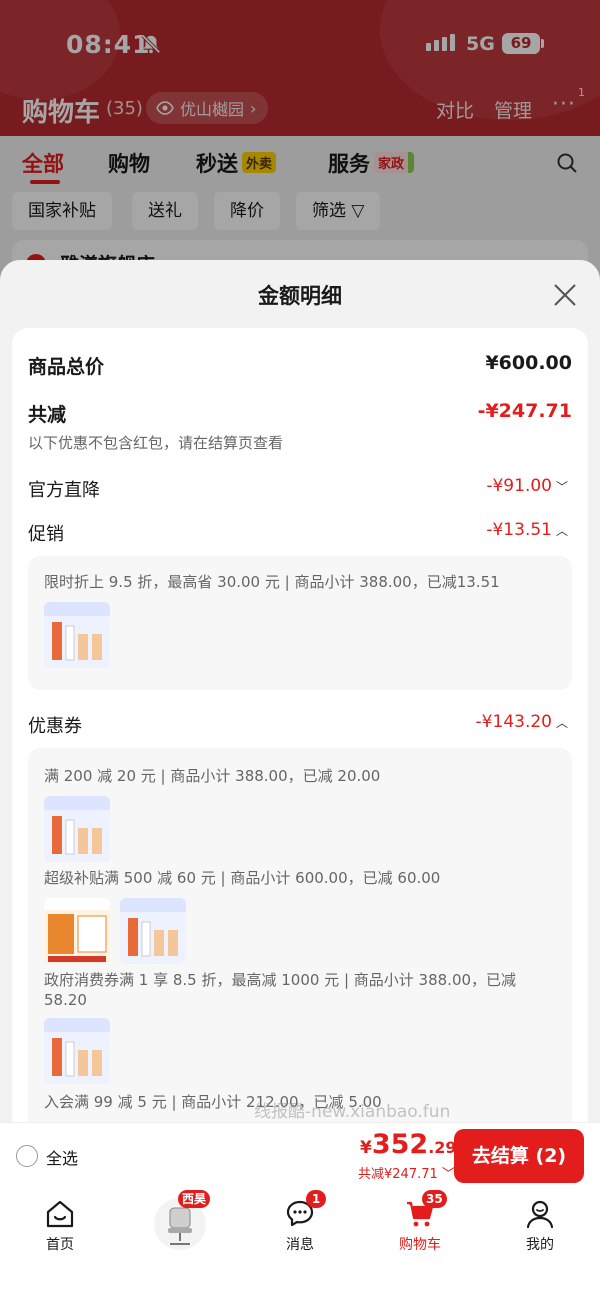  What do you see at coordinates (156, 443) in the screenshot?
I see `discount-note: 以下优惠不包含红包，请在结算页查看` at bounding box center [156, 443].